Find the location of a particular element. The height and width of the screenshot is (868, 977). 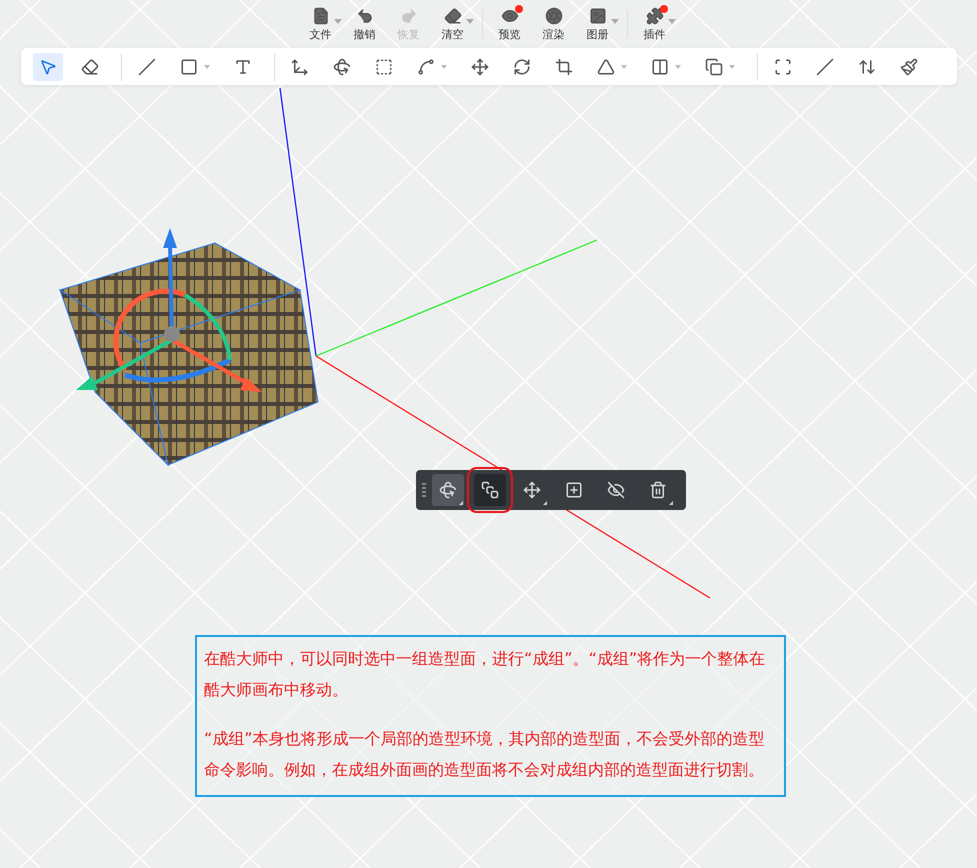

delete-icon is located at coordinates (658, 490).